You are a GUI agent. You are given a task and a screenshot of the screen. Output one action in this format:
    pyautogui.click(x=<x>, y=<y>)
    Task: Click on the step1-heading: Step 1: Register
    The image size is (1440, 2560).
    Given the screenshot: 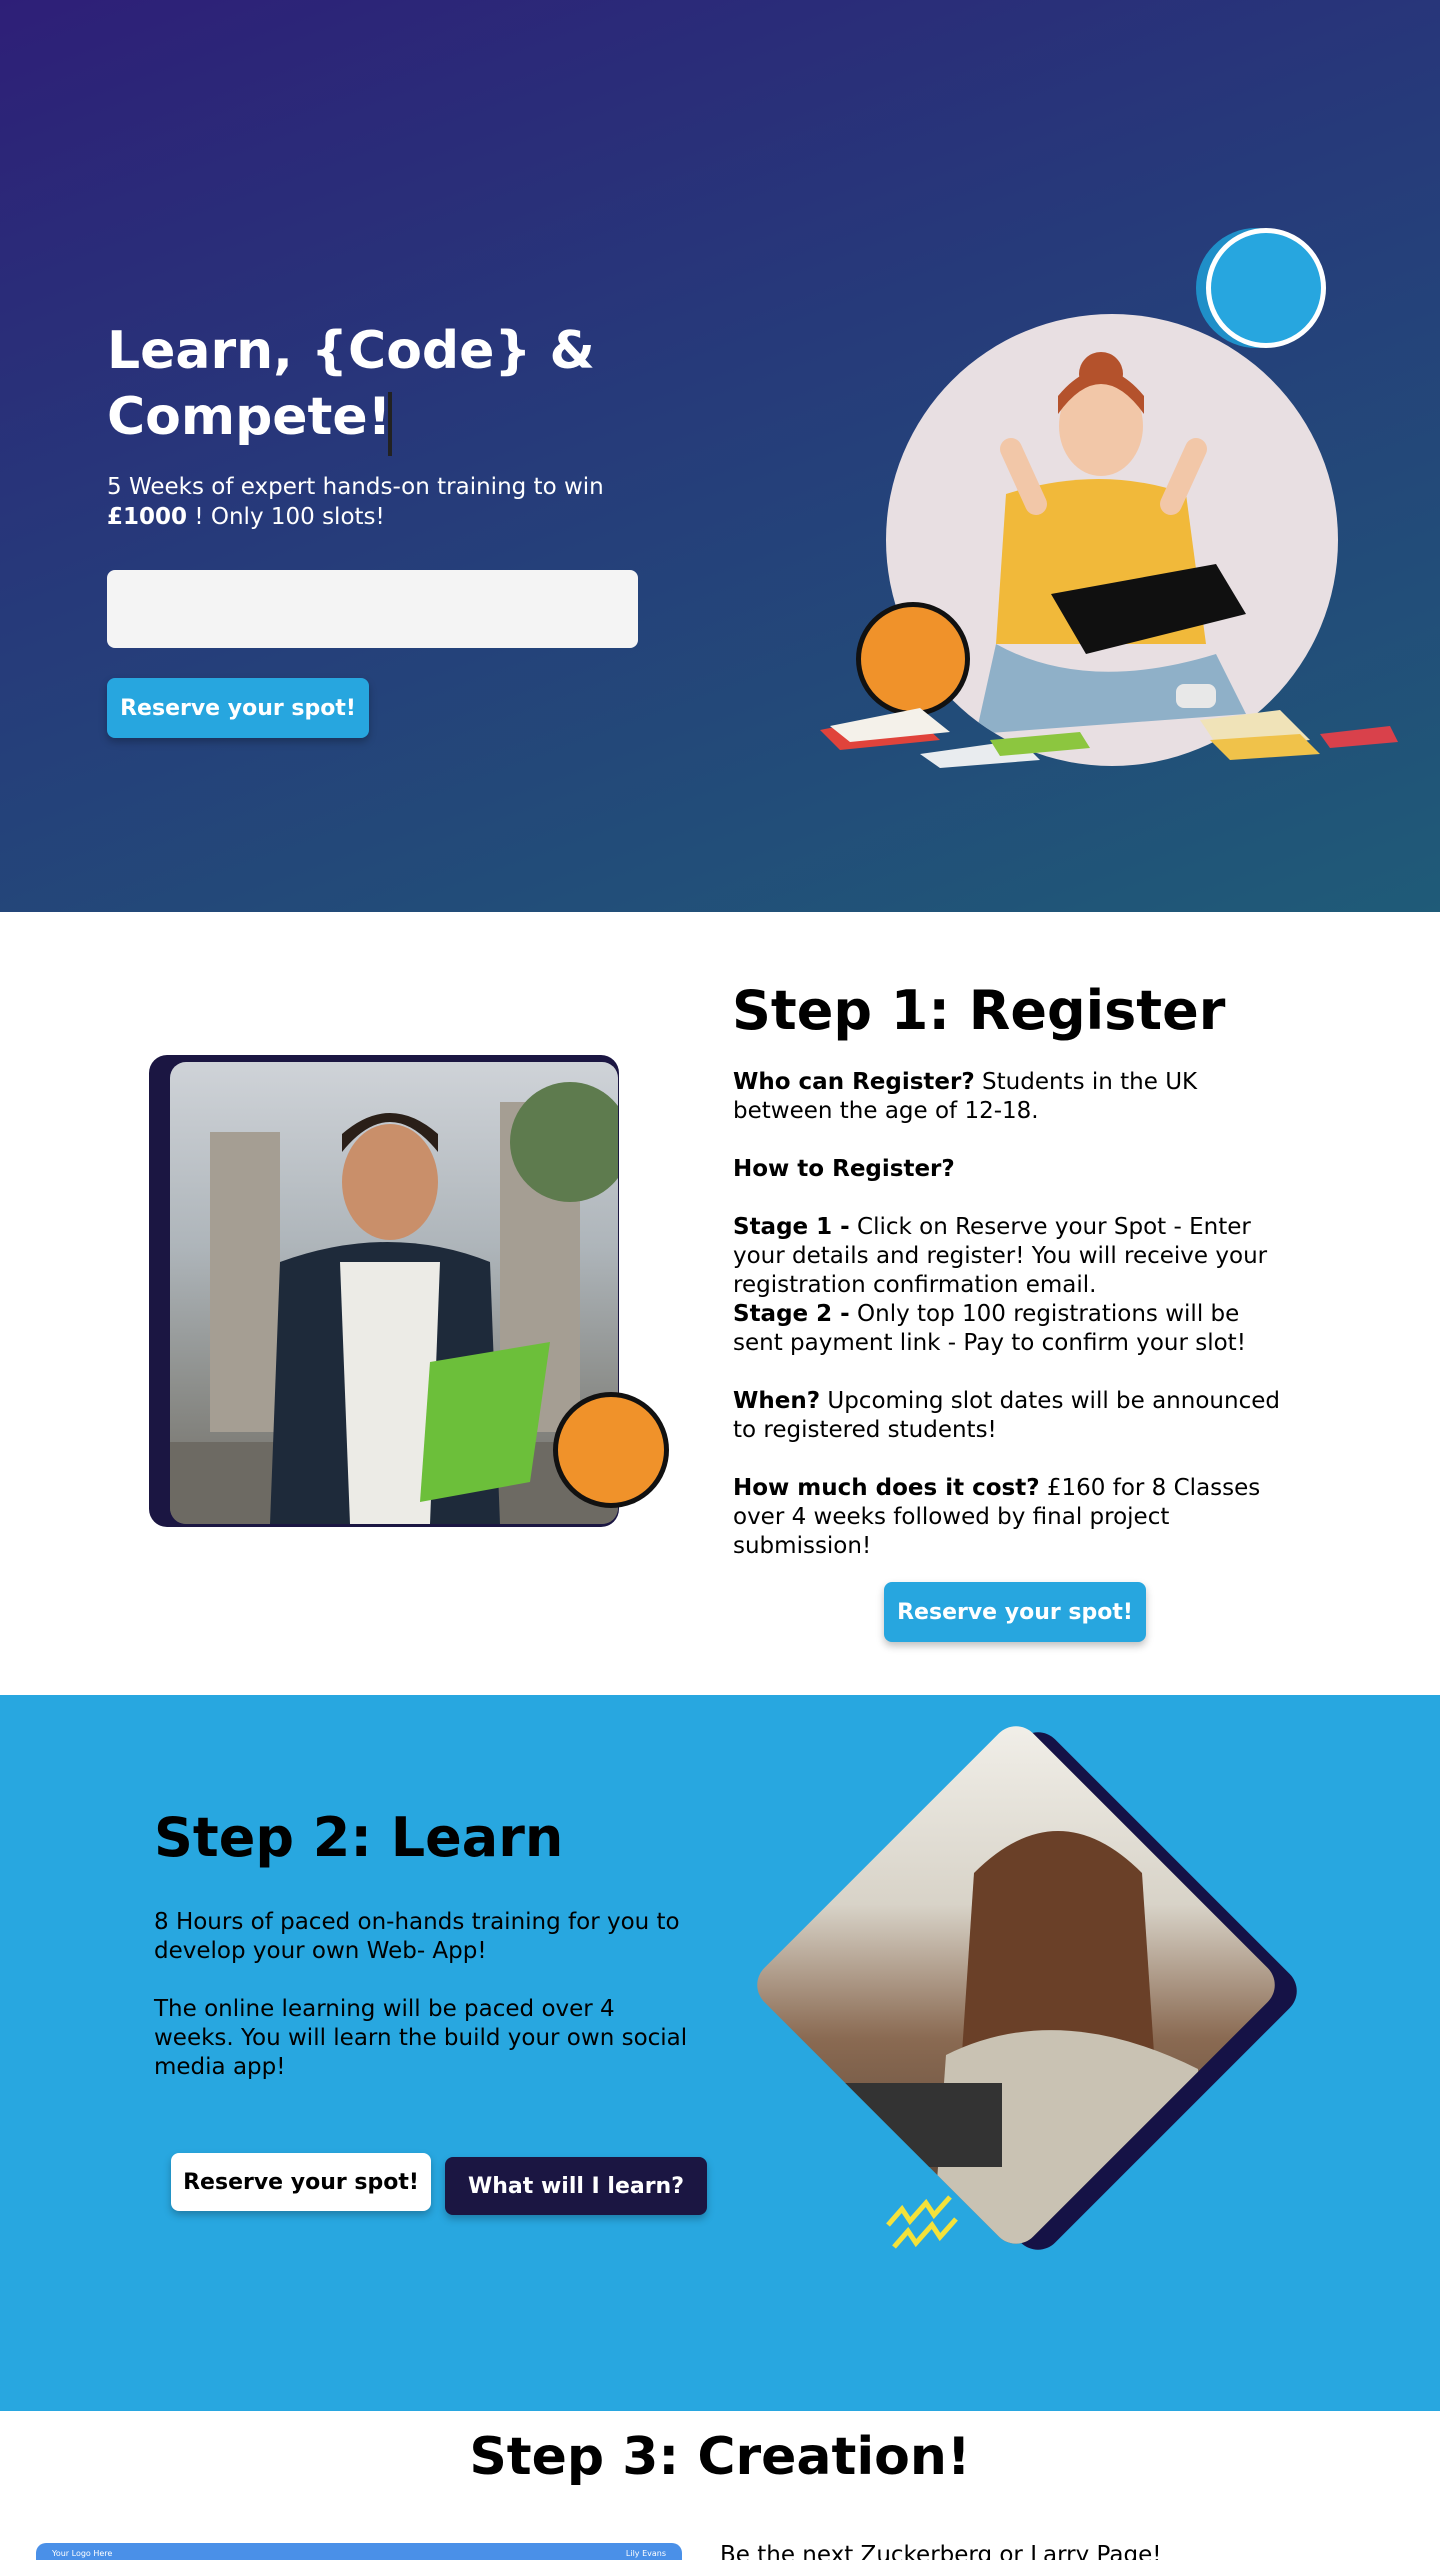 What is the action you would take?
    pyautogui.click(x=979, y=1010)
    